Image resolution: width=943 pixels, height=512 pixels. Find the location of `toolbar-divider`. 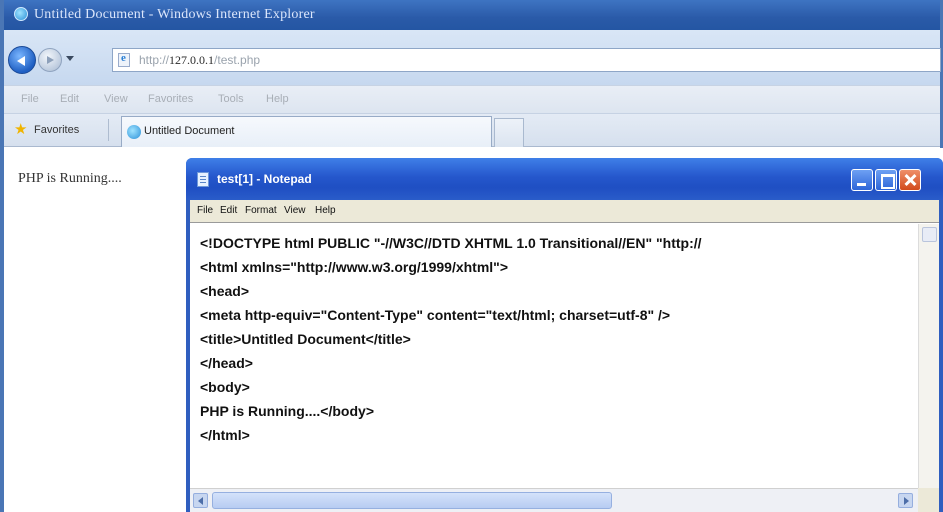

toolbar-divider is located at coordinates (108, 130).